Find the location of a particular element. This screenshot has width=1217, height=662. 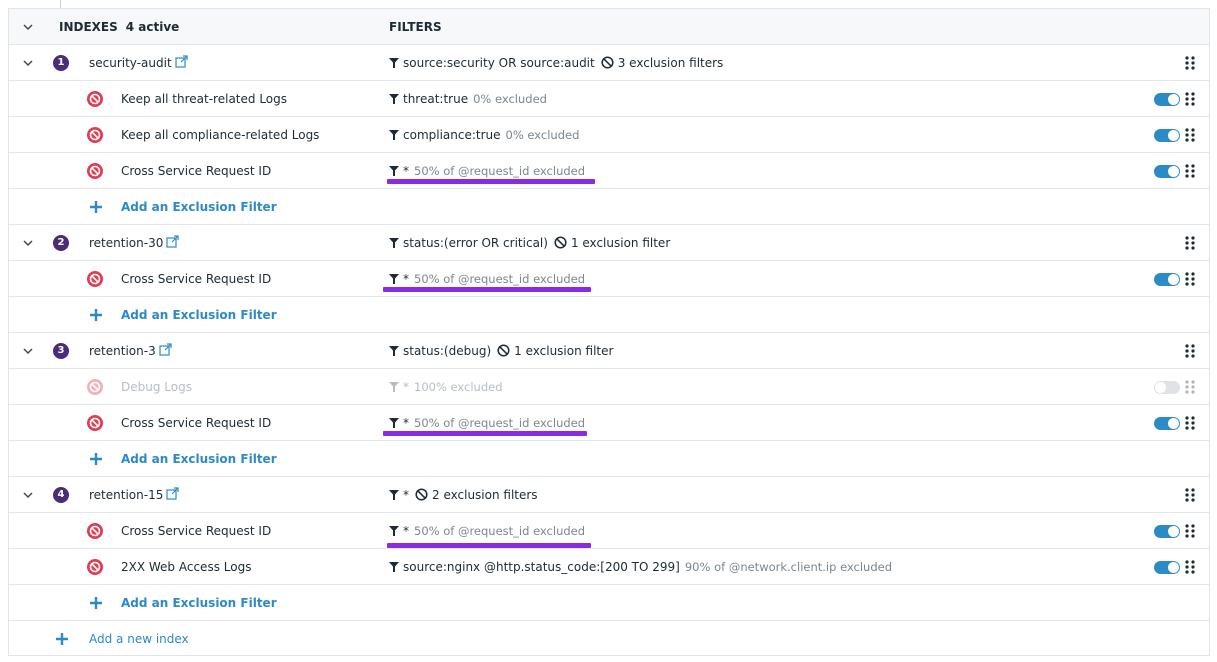

index-filter-query: * is located at coordinates (406, 495).